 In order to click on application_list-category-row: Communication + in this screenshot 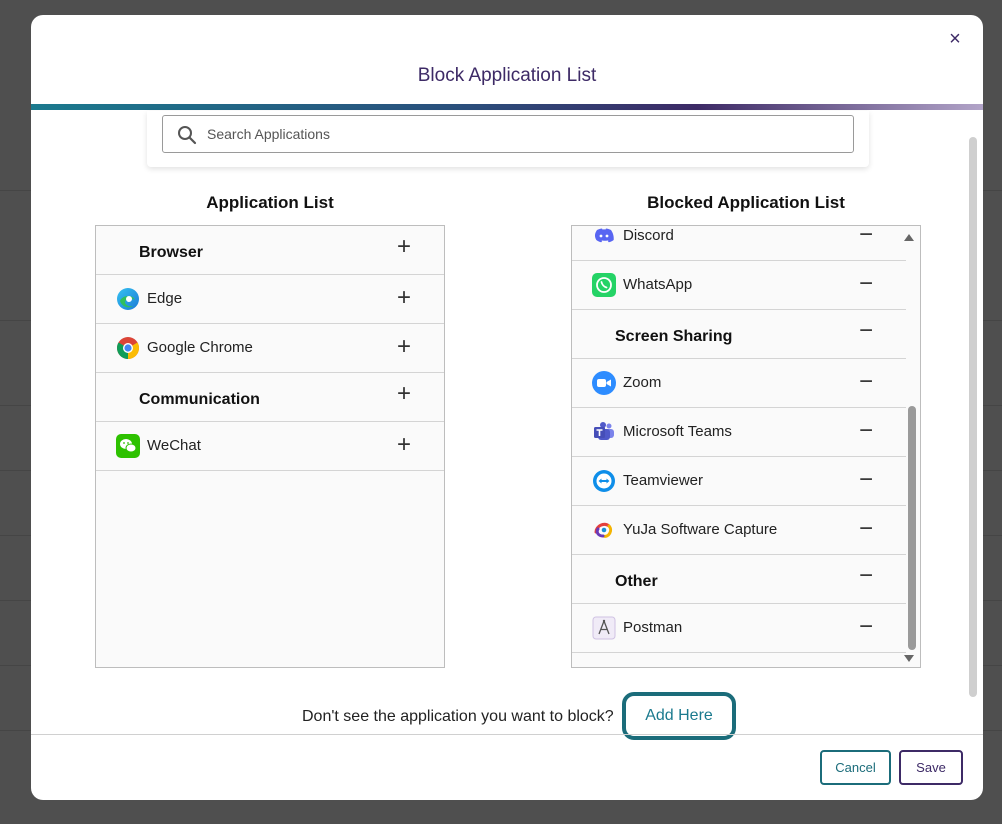, I will do `click(270, 397)`.